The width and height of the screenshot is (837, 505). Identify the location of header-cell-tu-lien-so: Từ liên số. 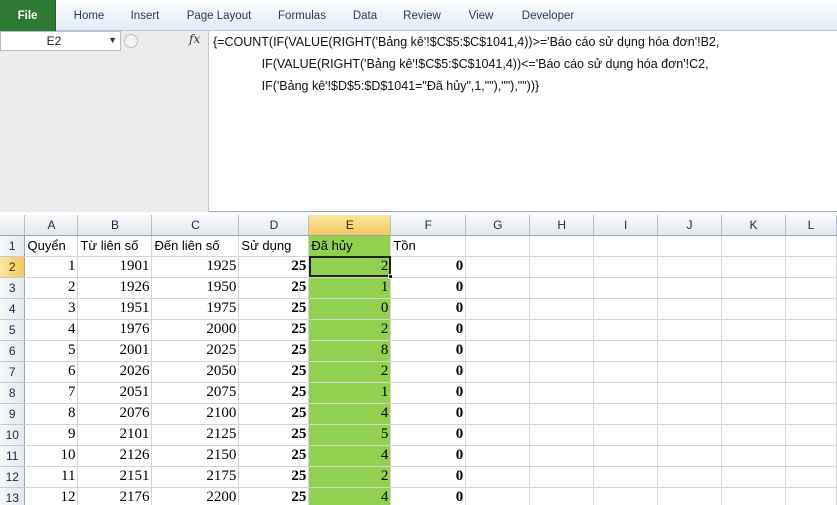
(115, 246).